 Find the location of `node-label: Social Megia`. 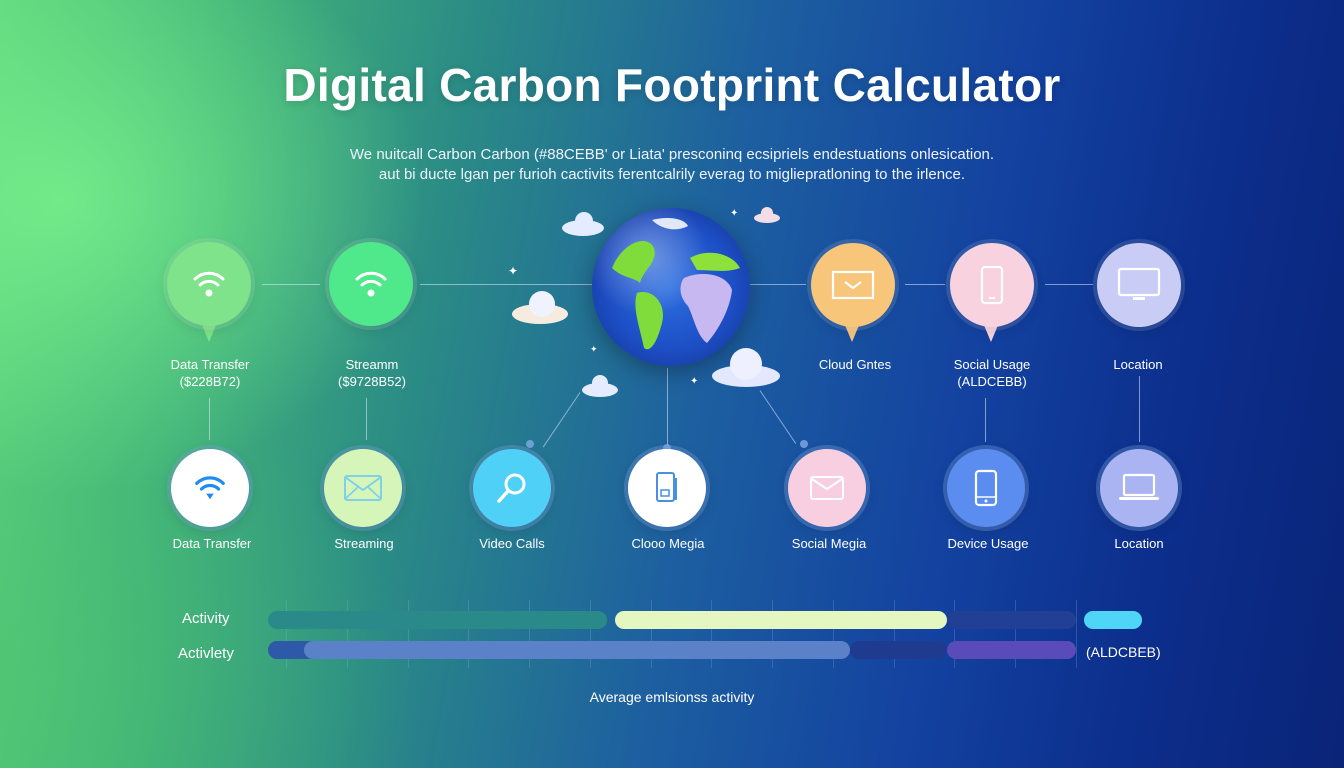

node-label: Social Megia is located at coordinates (829, 543).